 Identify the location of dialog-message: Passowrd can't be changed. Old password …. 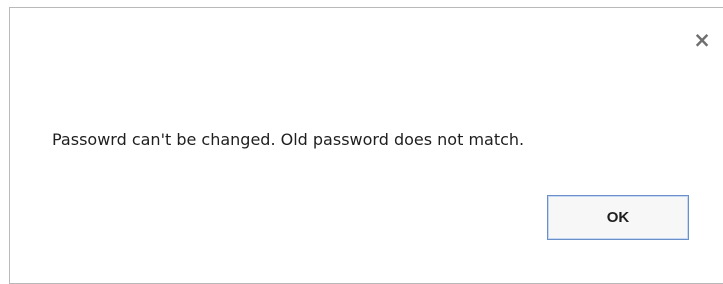
(288, 139).